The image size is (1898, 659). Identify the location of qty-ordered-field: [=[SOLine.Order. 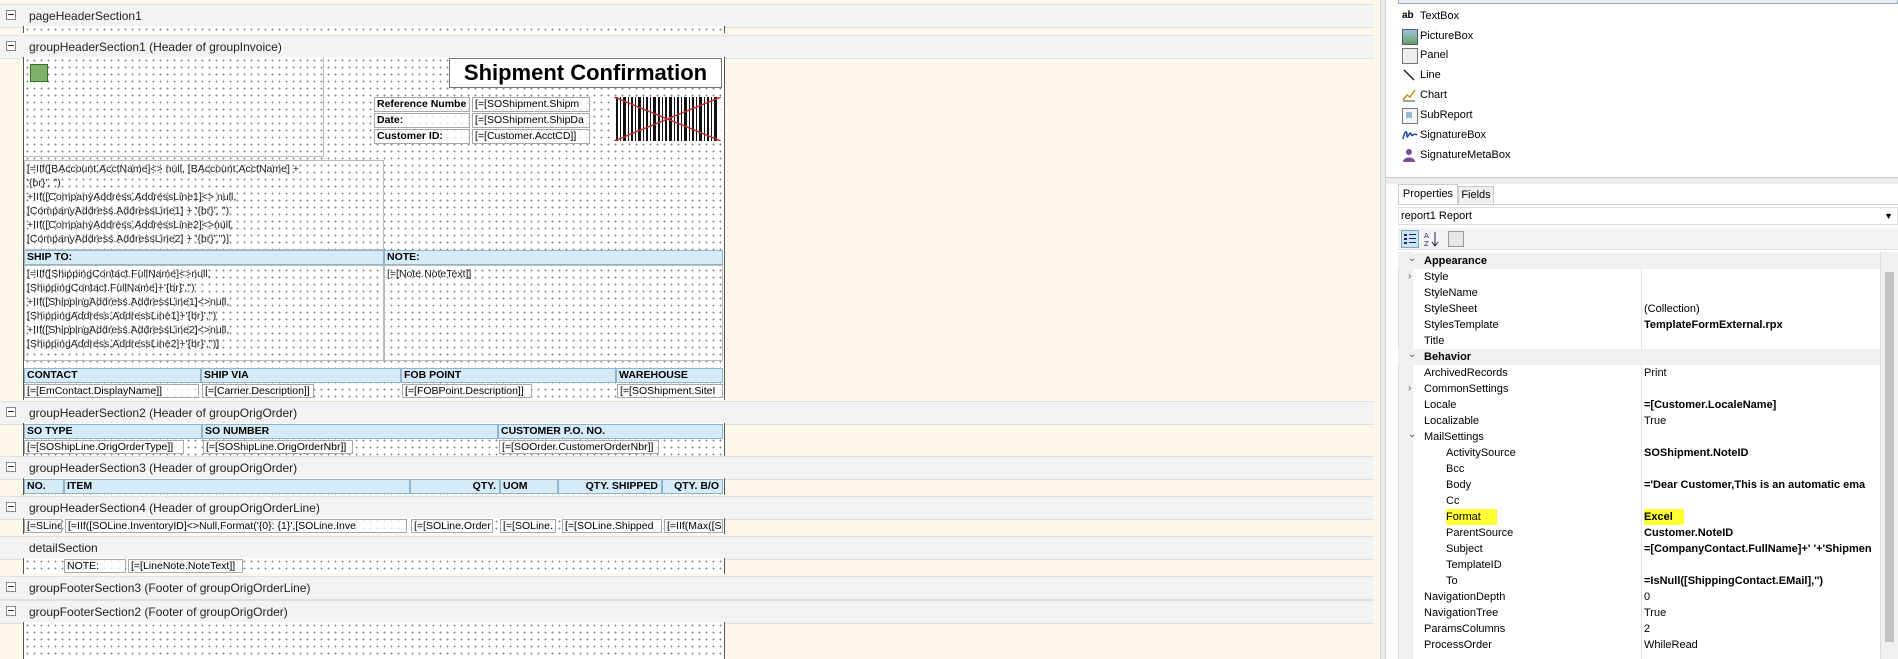
(452, 526).